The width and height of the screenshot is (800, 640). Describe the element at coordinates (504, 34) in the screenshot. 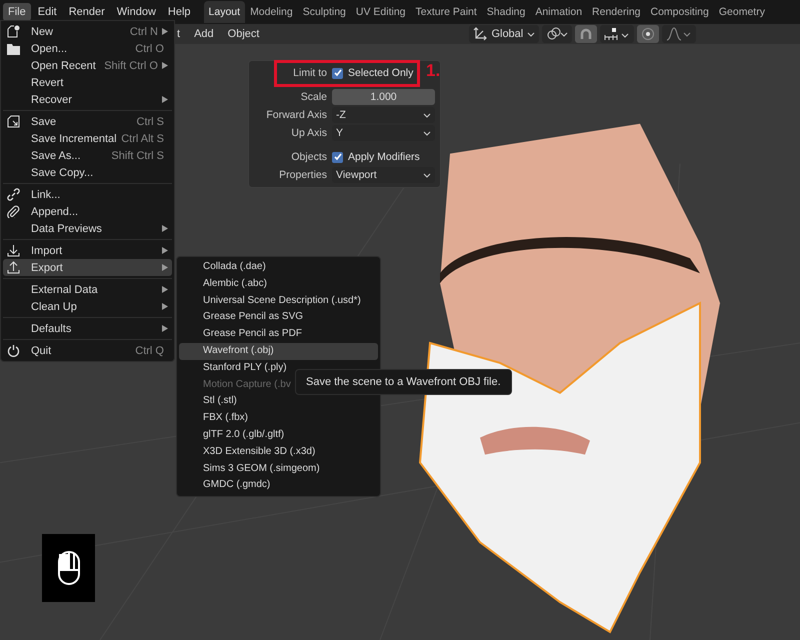

I see `orientation-dropdown: Global` at that location.